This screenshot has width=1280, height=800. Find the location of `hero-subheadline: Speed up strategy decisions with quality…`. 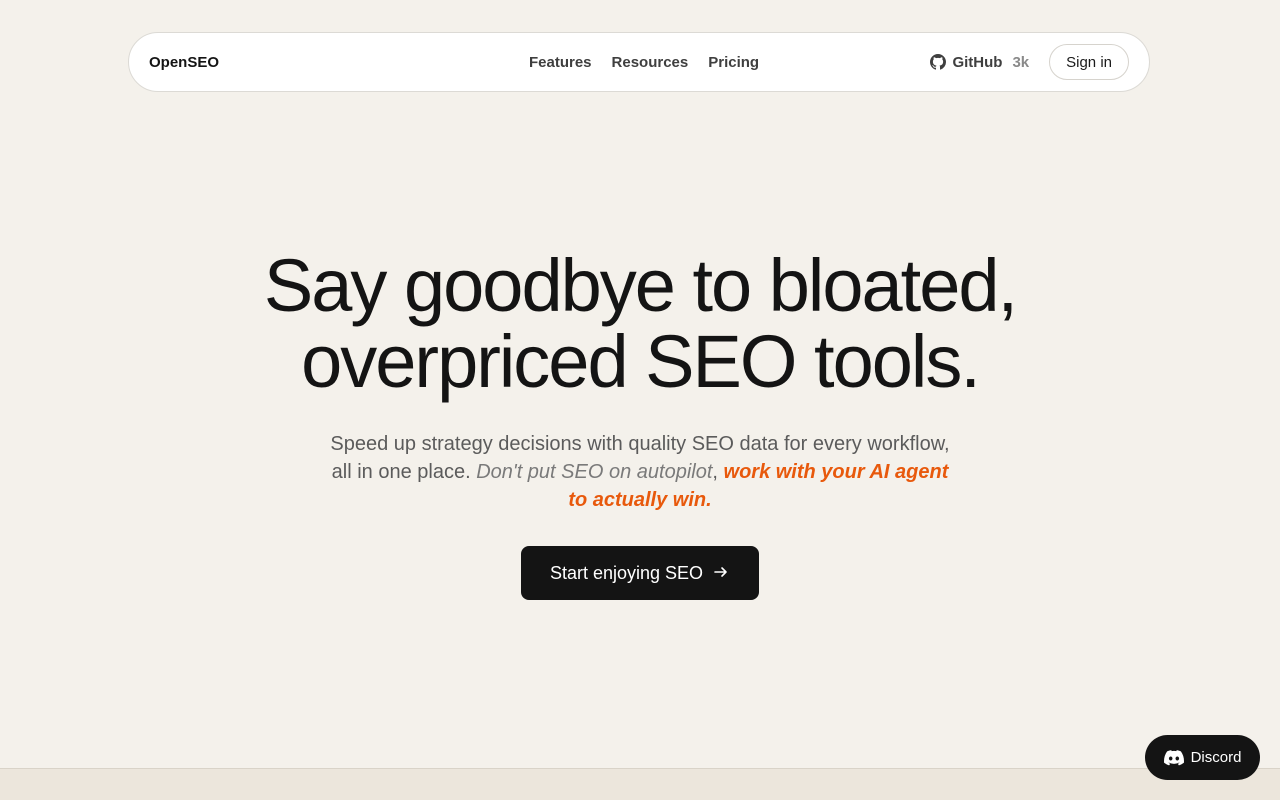

hero-subheadline: Speed up strategy decisions with quality… is located at coordinates (640, 472).